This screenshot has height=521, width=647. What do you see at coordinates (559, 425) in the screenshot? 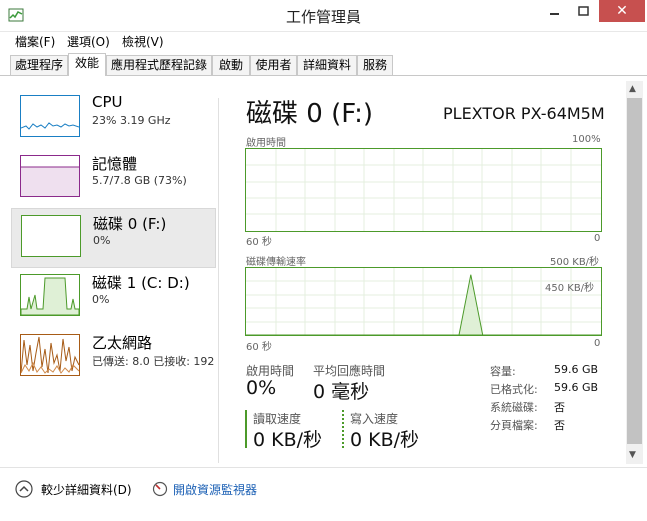
I see `page-file-value: 否` at bounding box center [559, 425].